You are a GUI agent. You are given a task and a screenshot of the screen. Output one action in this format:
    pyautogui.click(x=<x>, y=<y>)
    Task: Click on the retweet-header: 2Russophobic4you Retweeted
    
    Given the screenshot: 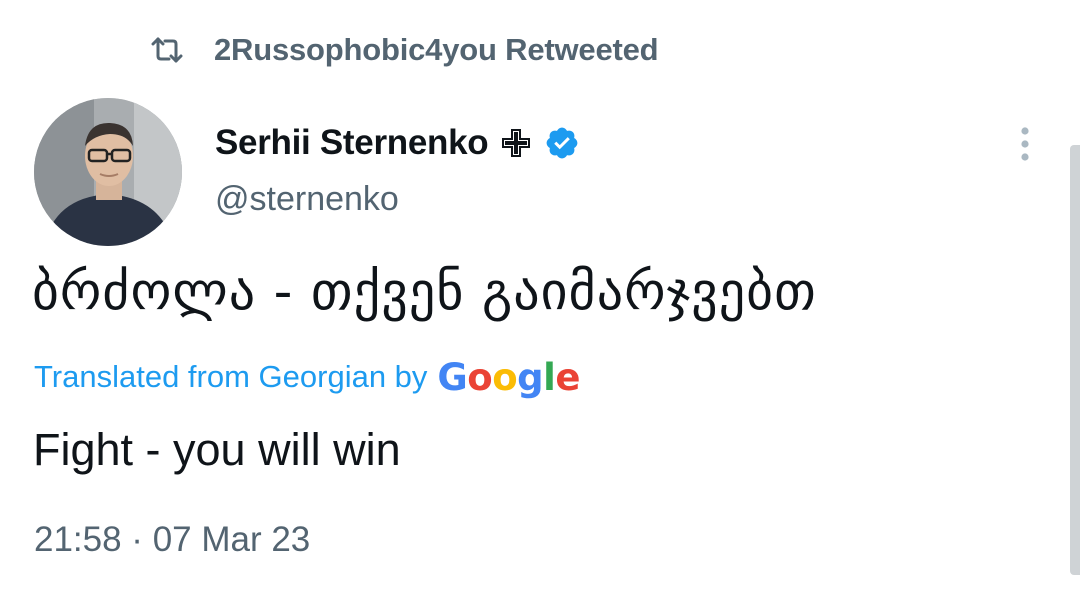 What is the action you would take?
    pyautogui.click(x=404, y=50)
    